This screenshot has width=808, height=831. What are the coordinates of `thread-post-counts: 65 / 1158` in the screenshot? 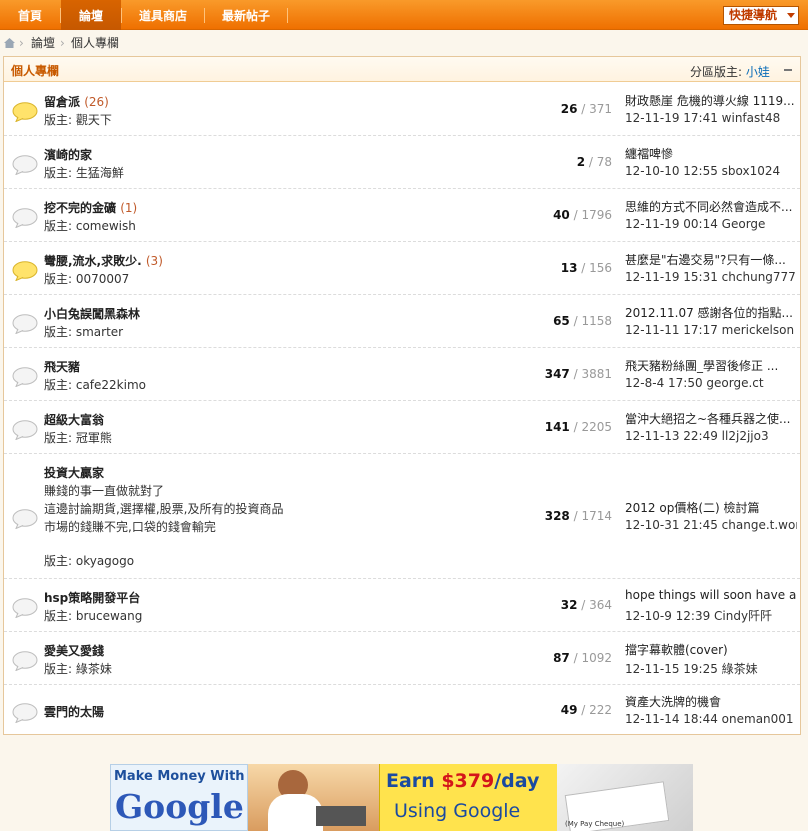 It's located at (582, 321).